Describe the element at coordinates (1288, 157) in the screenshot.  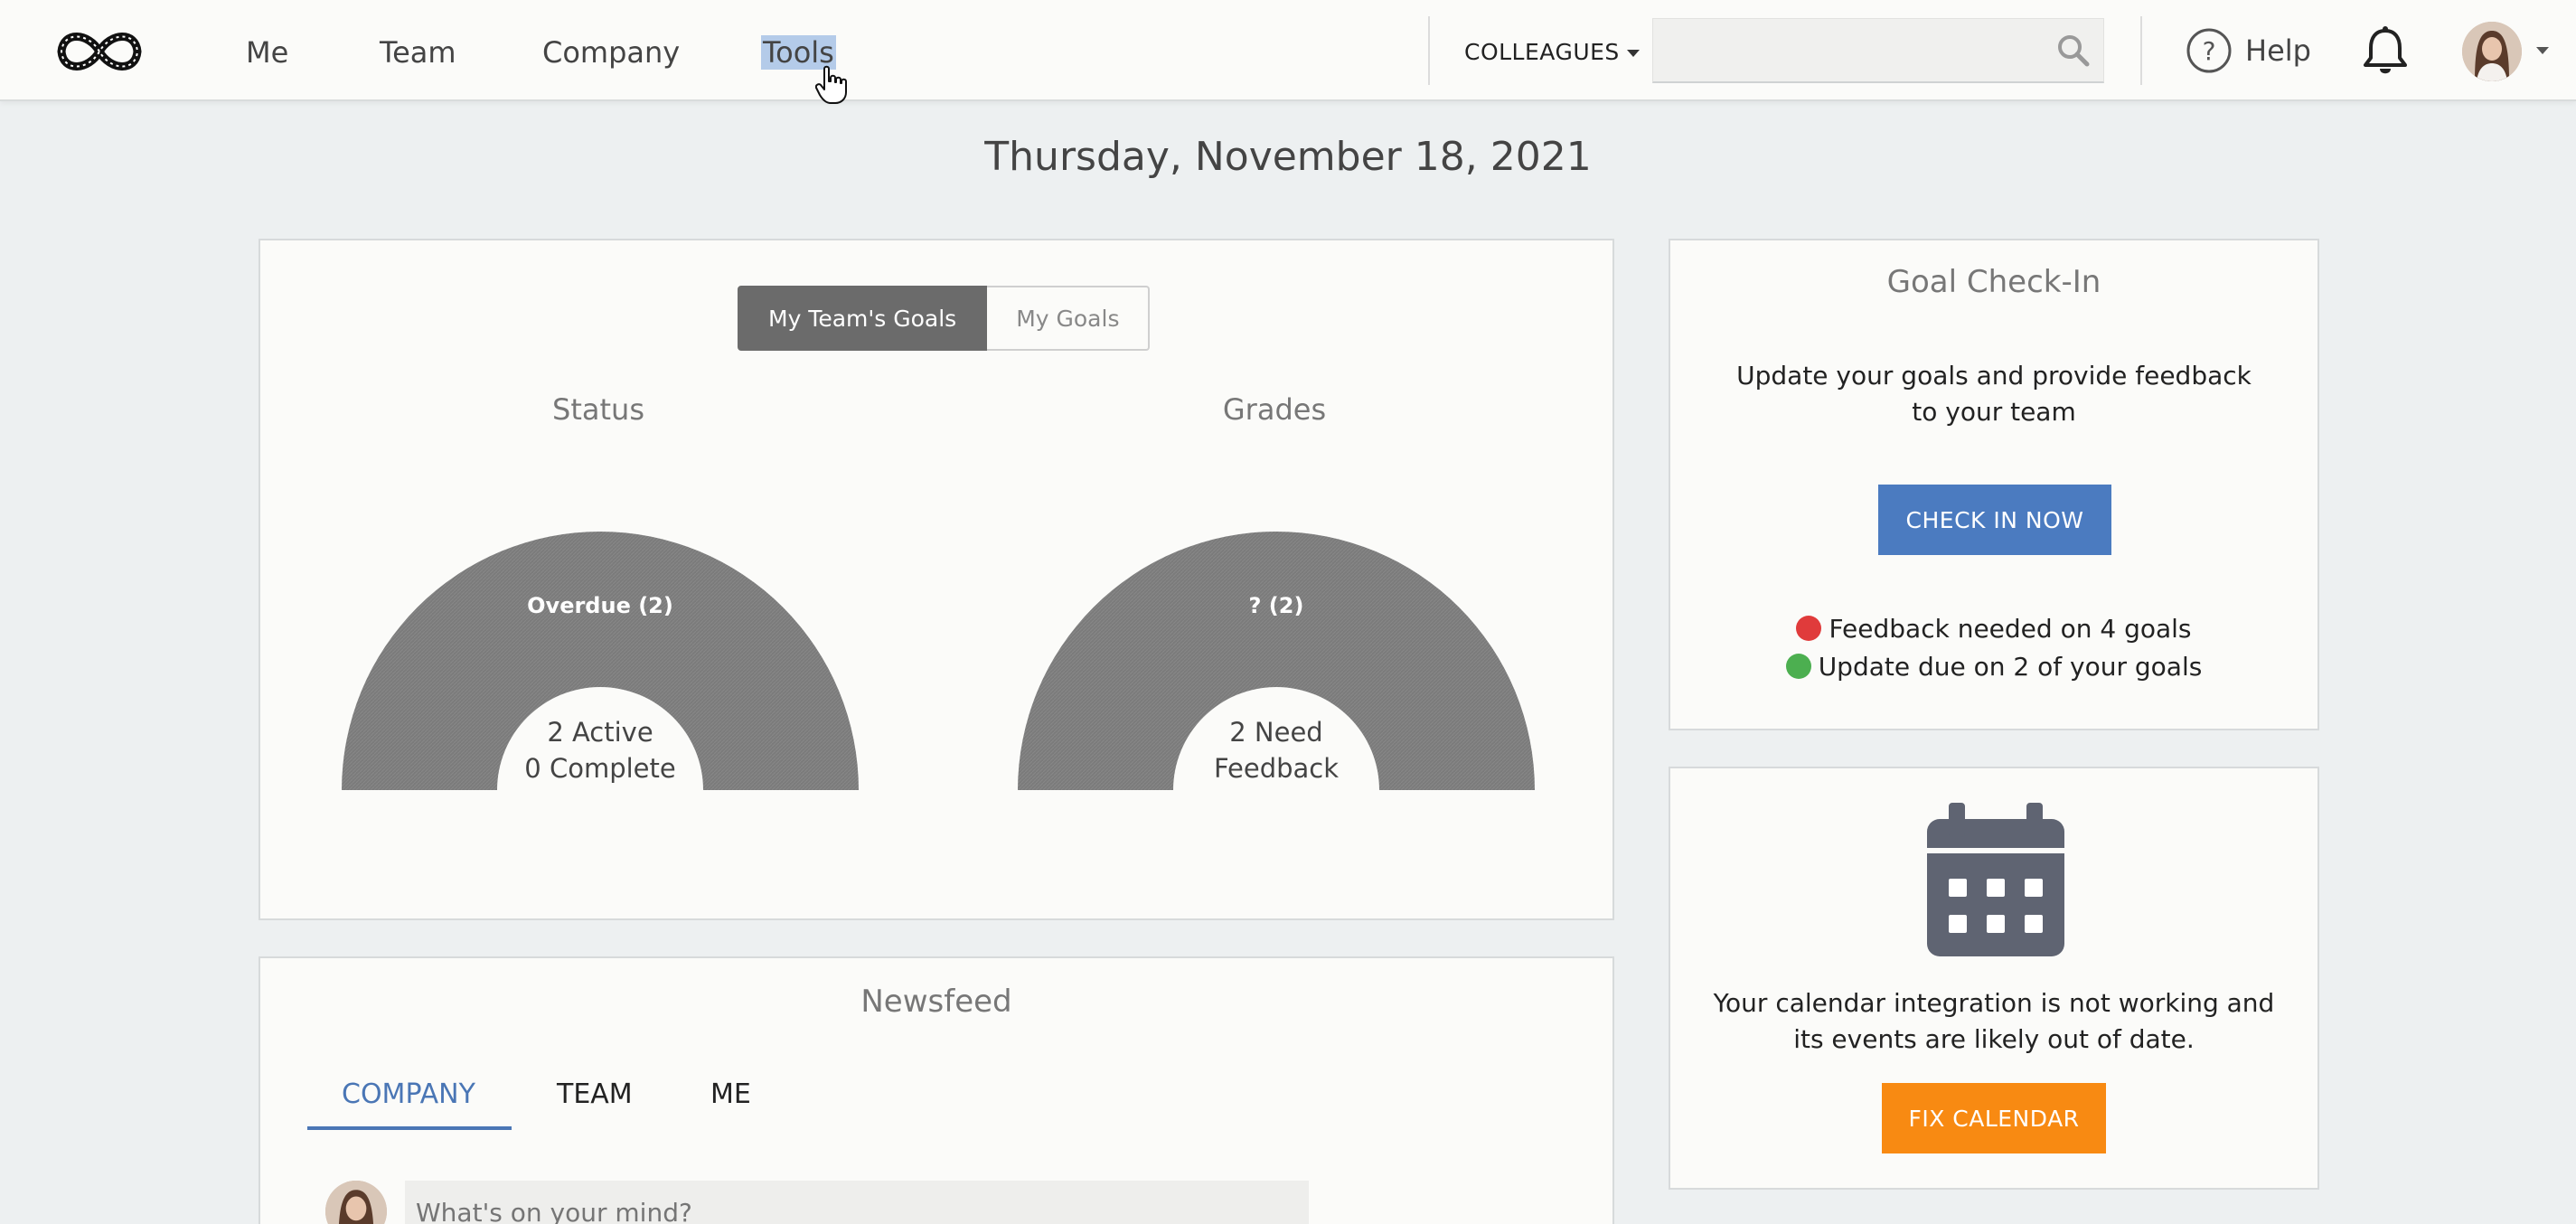
I see `current-date: Thursday, November 18, 2021` at that location.